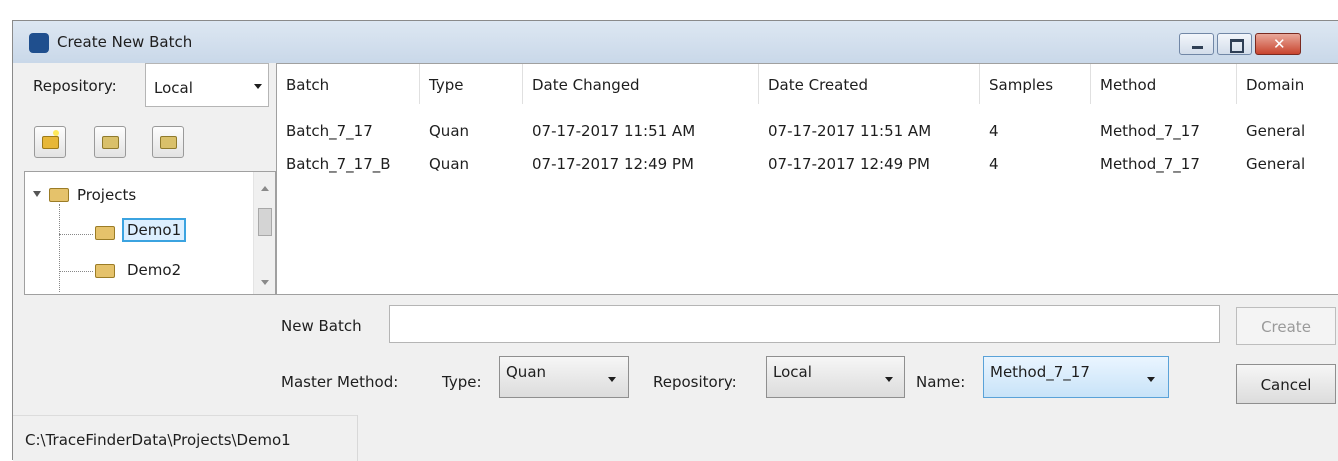 The height and width of the screenshot is (461, 1338). Describe the element at coordinates (564, 377) in the screenshot. I see `type-select: Quan` at that location.